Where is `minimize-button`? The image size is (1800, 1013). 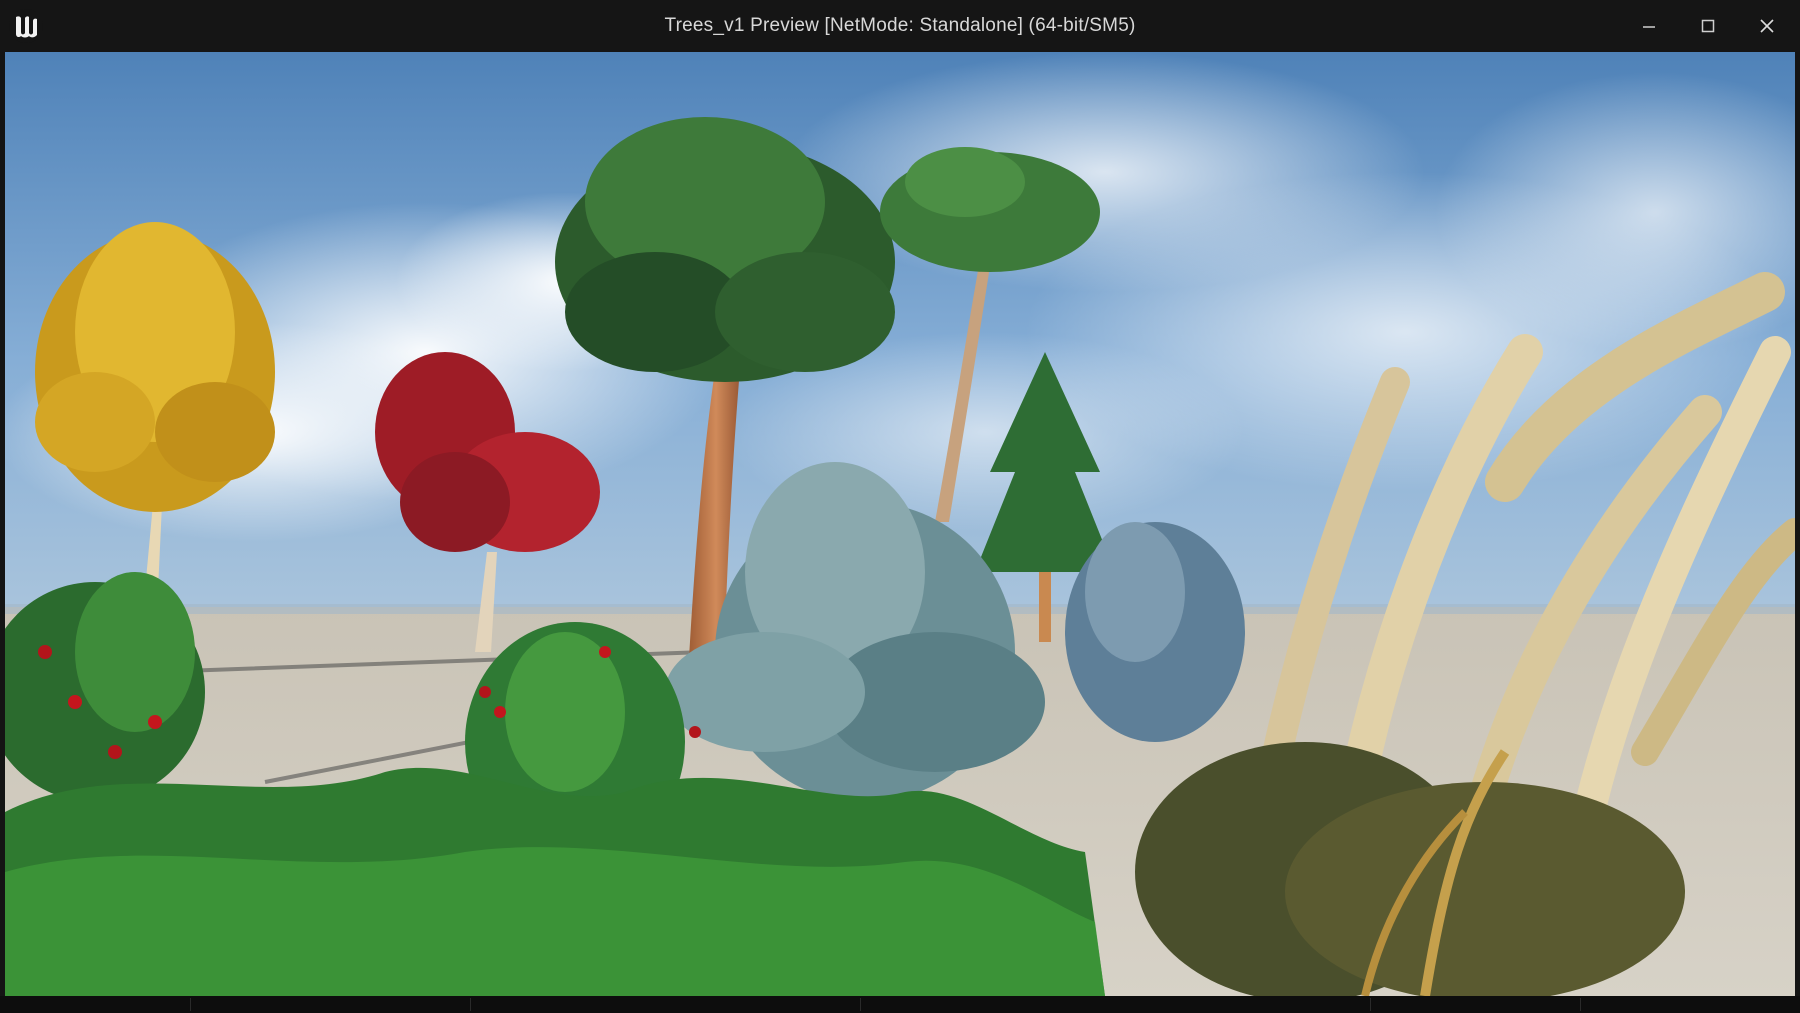 minimize-button is located at coordinates (1649, 26).